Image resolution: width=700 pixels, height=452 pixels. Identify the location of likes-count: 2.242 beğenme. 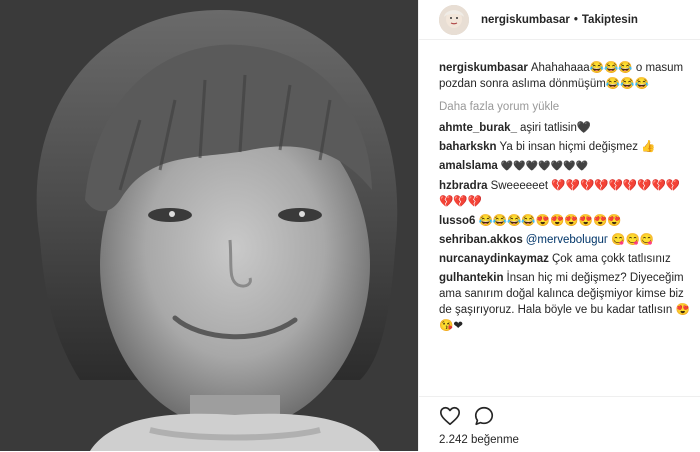
(479, 440).